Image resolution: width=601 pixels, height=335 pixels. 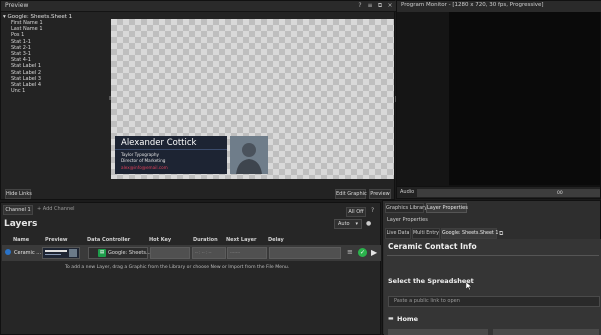 I want to click on column-header-preview: Preview, so click(x=56, y=240).